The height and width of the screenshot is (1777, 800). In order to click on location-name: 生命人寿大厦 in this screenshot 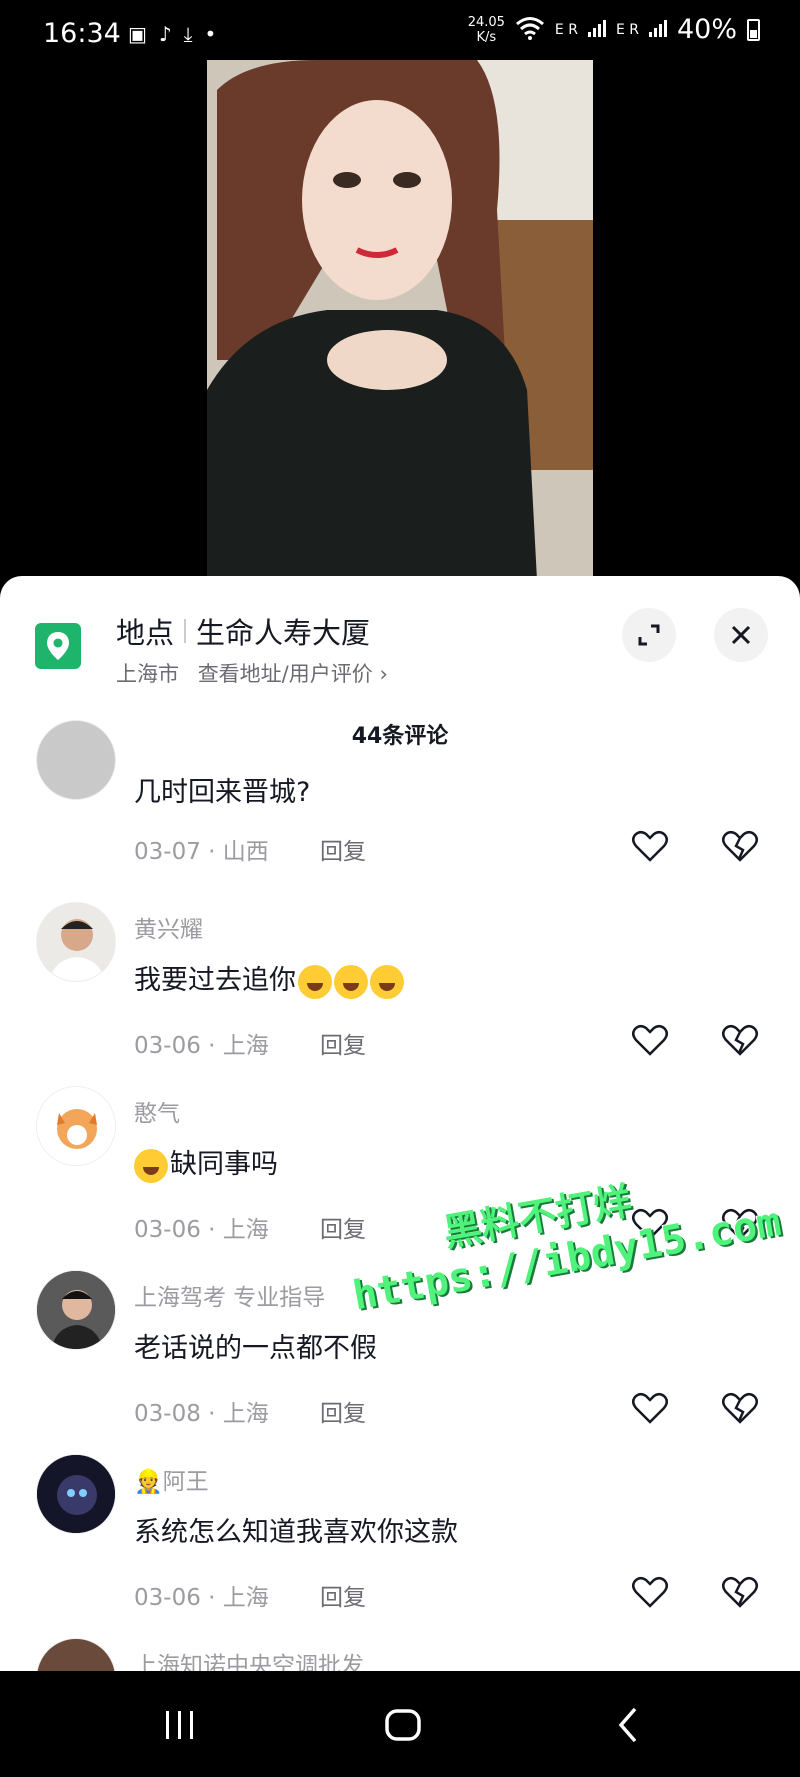, I will do `click(283, 633)`.